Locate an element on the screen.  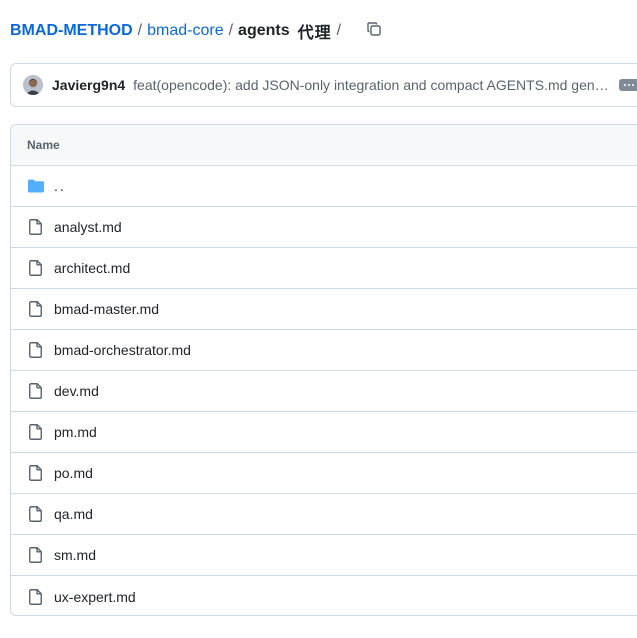
file-name-link: ux-expert.md is located at coordinates (95, 597).